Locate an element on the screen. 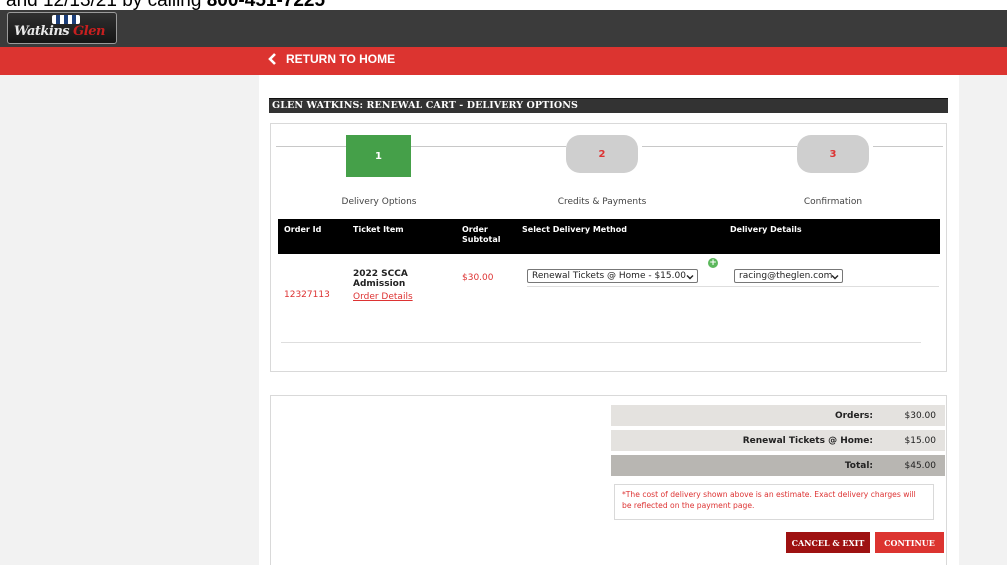 The width and height of the screenshot is (1007, 565). cancel-exit-button: CANCEL & EXIT is located at coordinates (828, 542).